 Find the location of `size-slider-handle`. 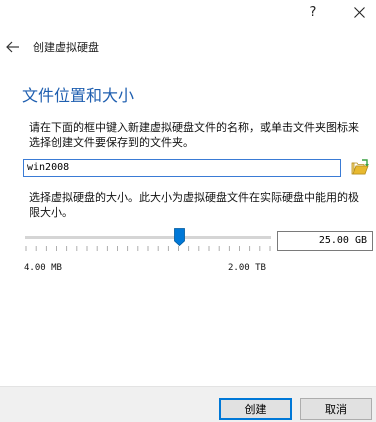

size-slider-handle is located at coordinates (180, 237).